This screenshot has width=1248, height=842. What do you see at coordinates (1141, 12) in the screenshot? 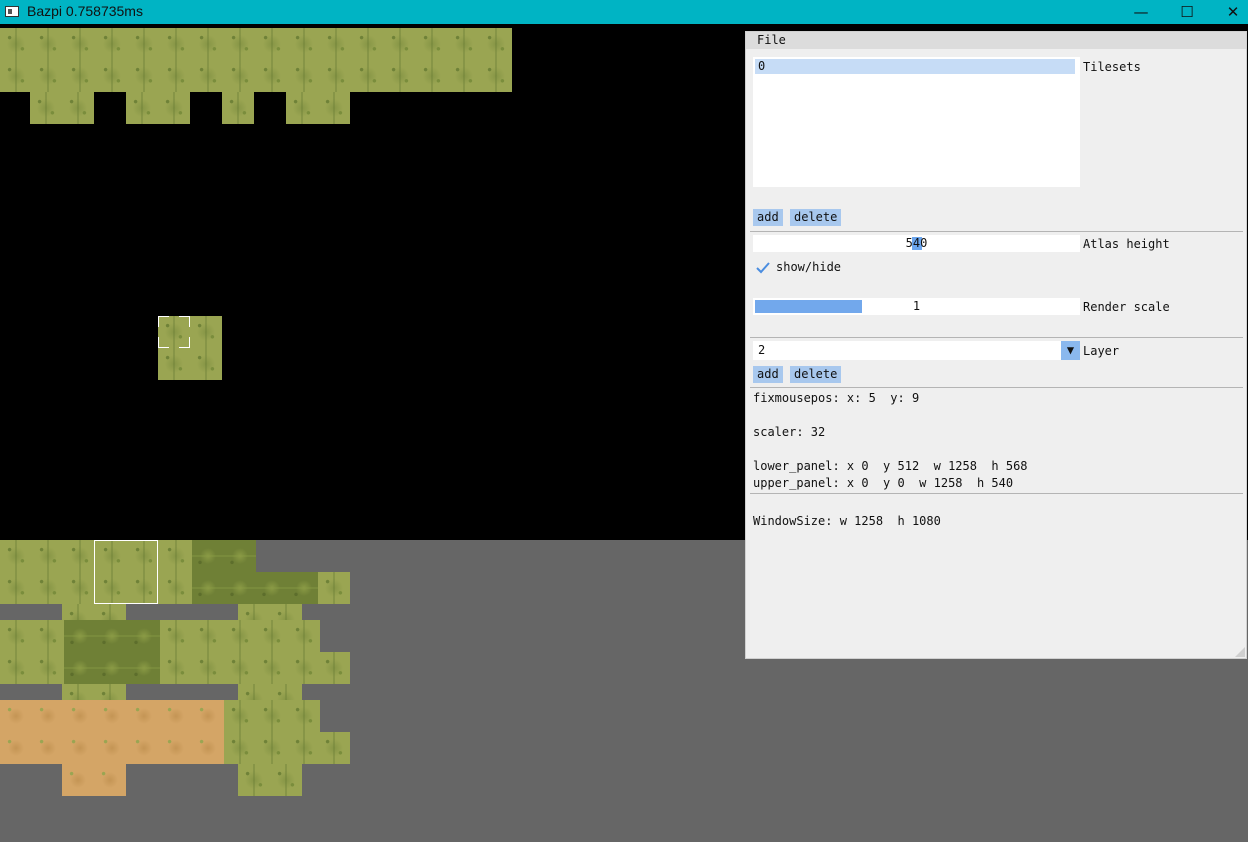
I see `minimize-button: —` at bounding box center [1141, 12].